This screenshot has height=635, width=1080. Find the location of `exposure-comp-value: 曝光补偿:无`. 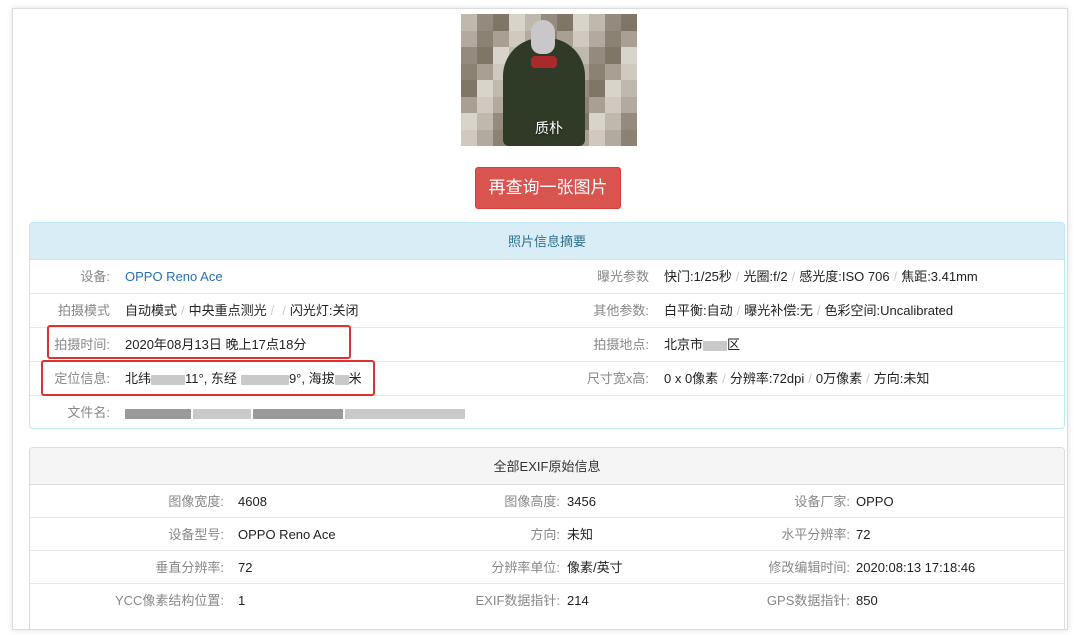

exposure-comp-value: 曝光补偿:无 is located at coordinates (778, 310).